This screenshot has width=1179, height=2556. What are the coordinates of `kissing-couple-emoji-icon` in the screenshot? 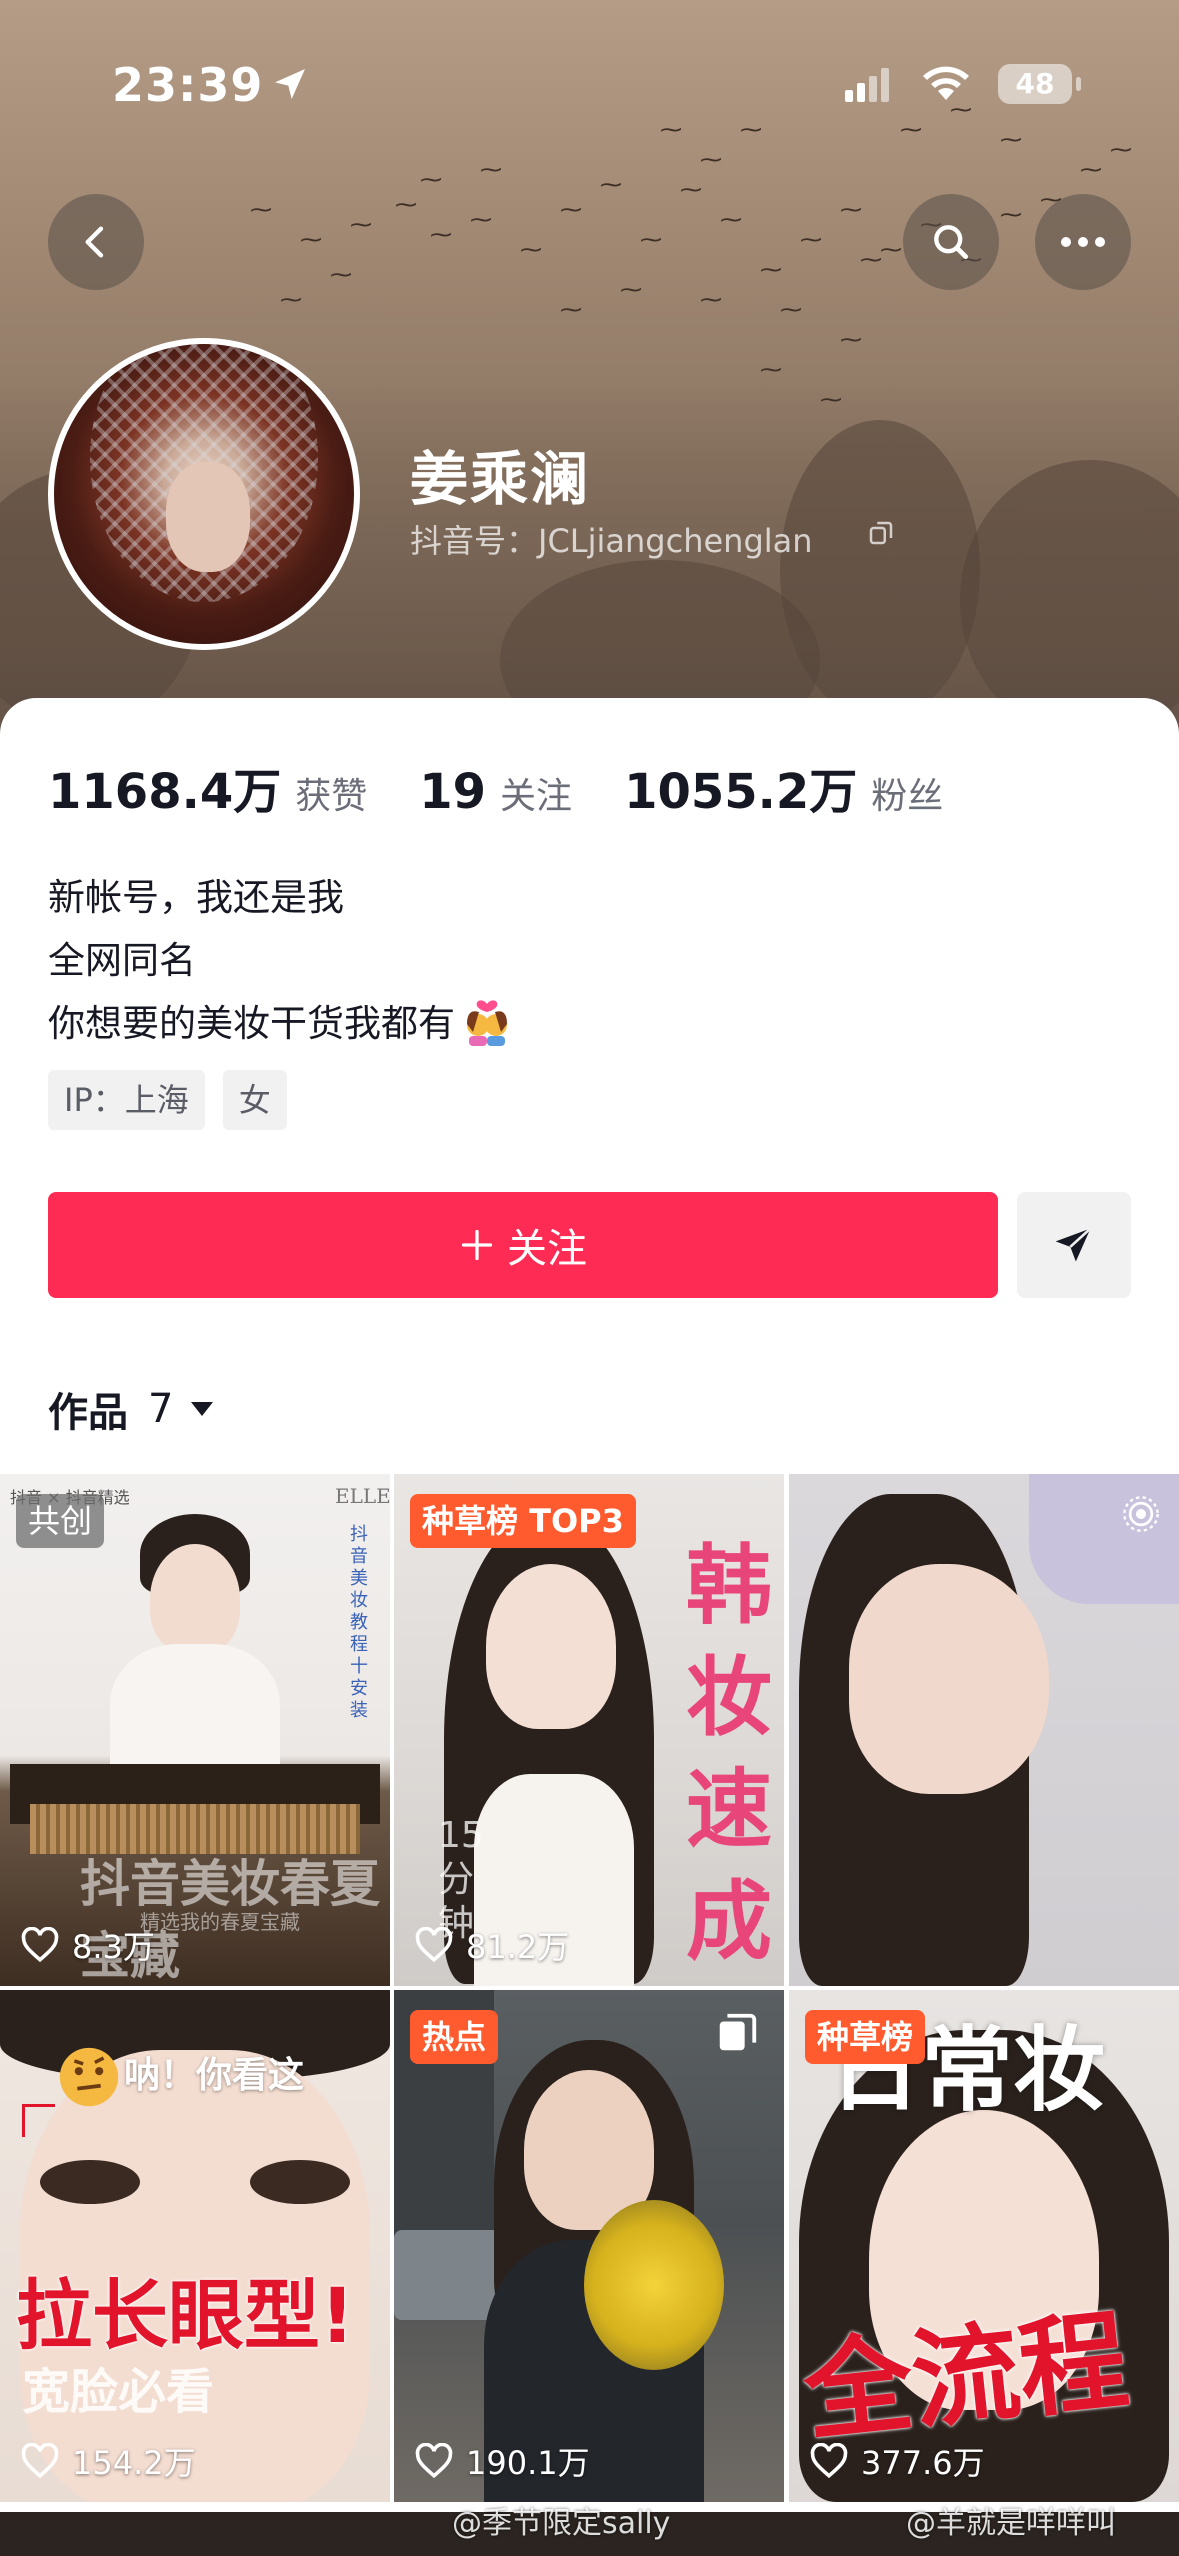 It's located at (487, 1022).